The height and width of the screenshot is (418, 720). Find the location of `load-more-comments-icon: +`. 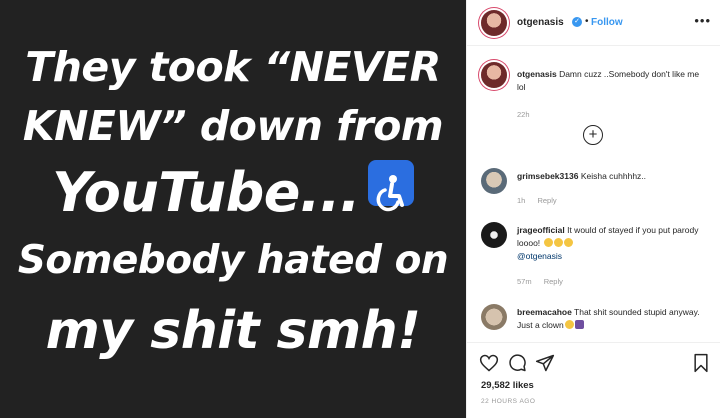

load-more-comments-icon: + is located at coordinates (593, 135).